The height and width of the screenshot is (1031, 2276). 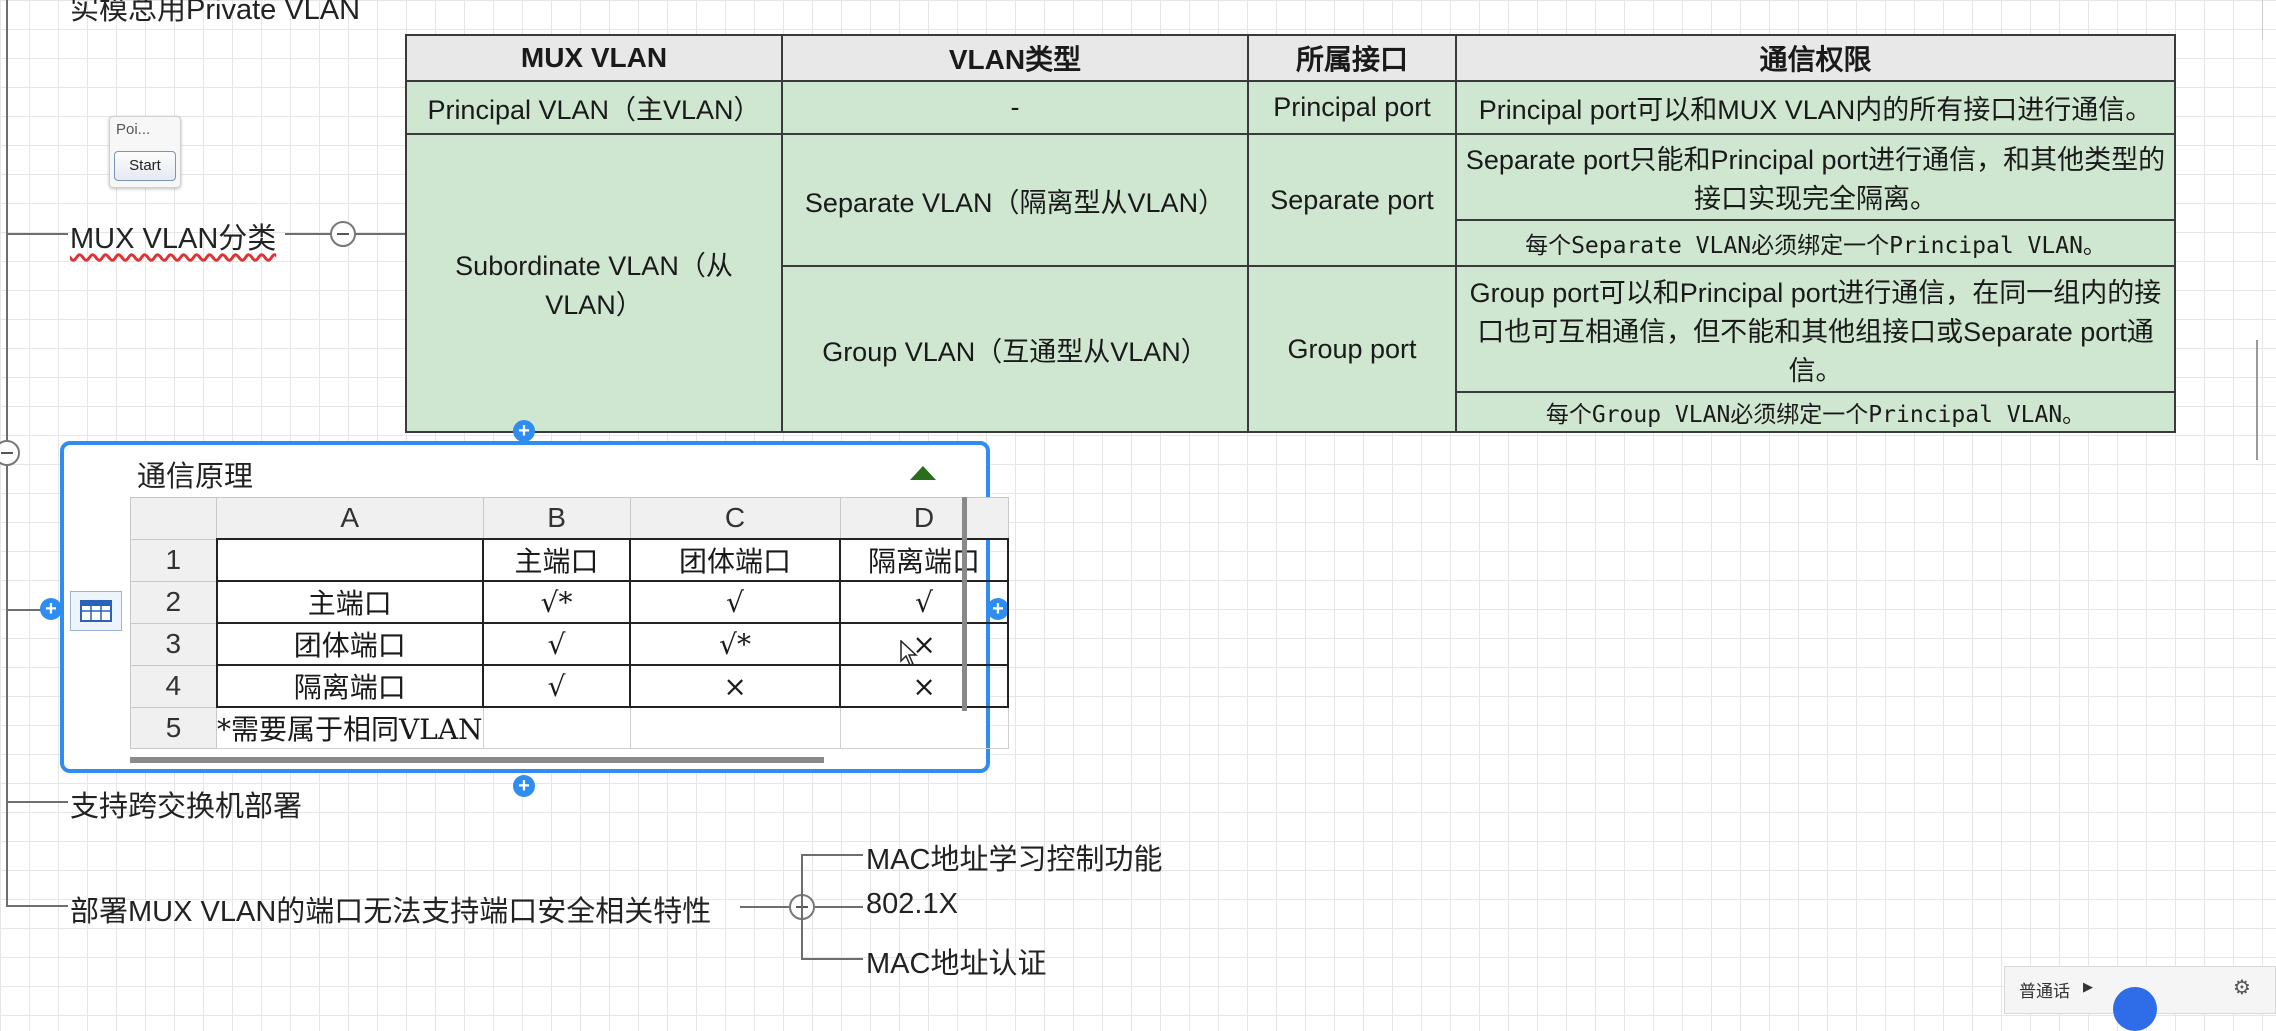 I want to click on table-row: 3 团体端口 √ √* ×, so click(x=570, y=644).